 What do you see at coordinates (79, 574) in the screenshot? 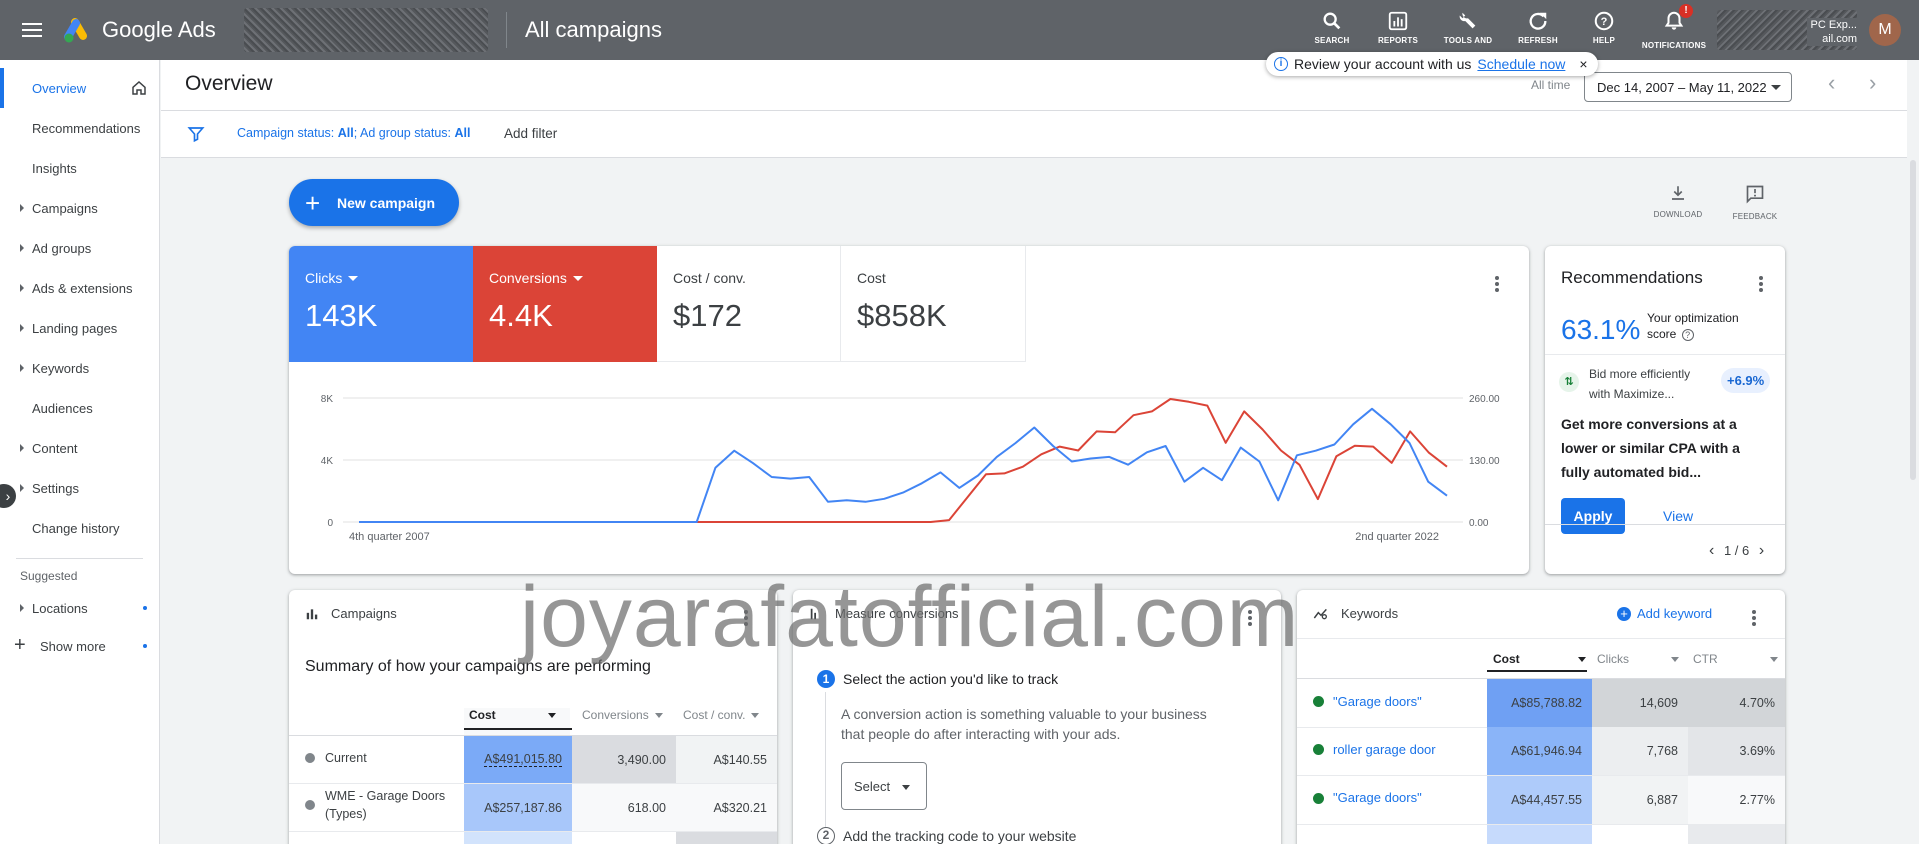
I see `suggested-label: Suggested` at bounding box center [79, 574].